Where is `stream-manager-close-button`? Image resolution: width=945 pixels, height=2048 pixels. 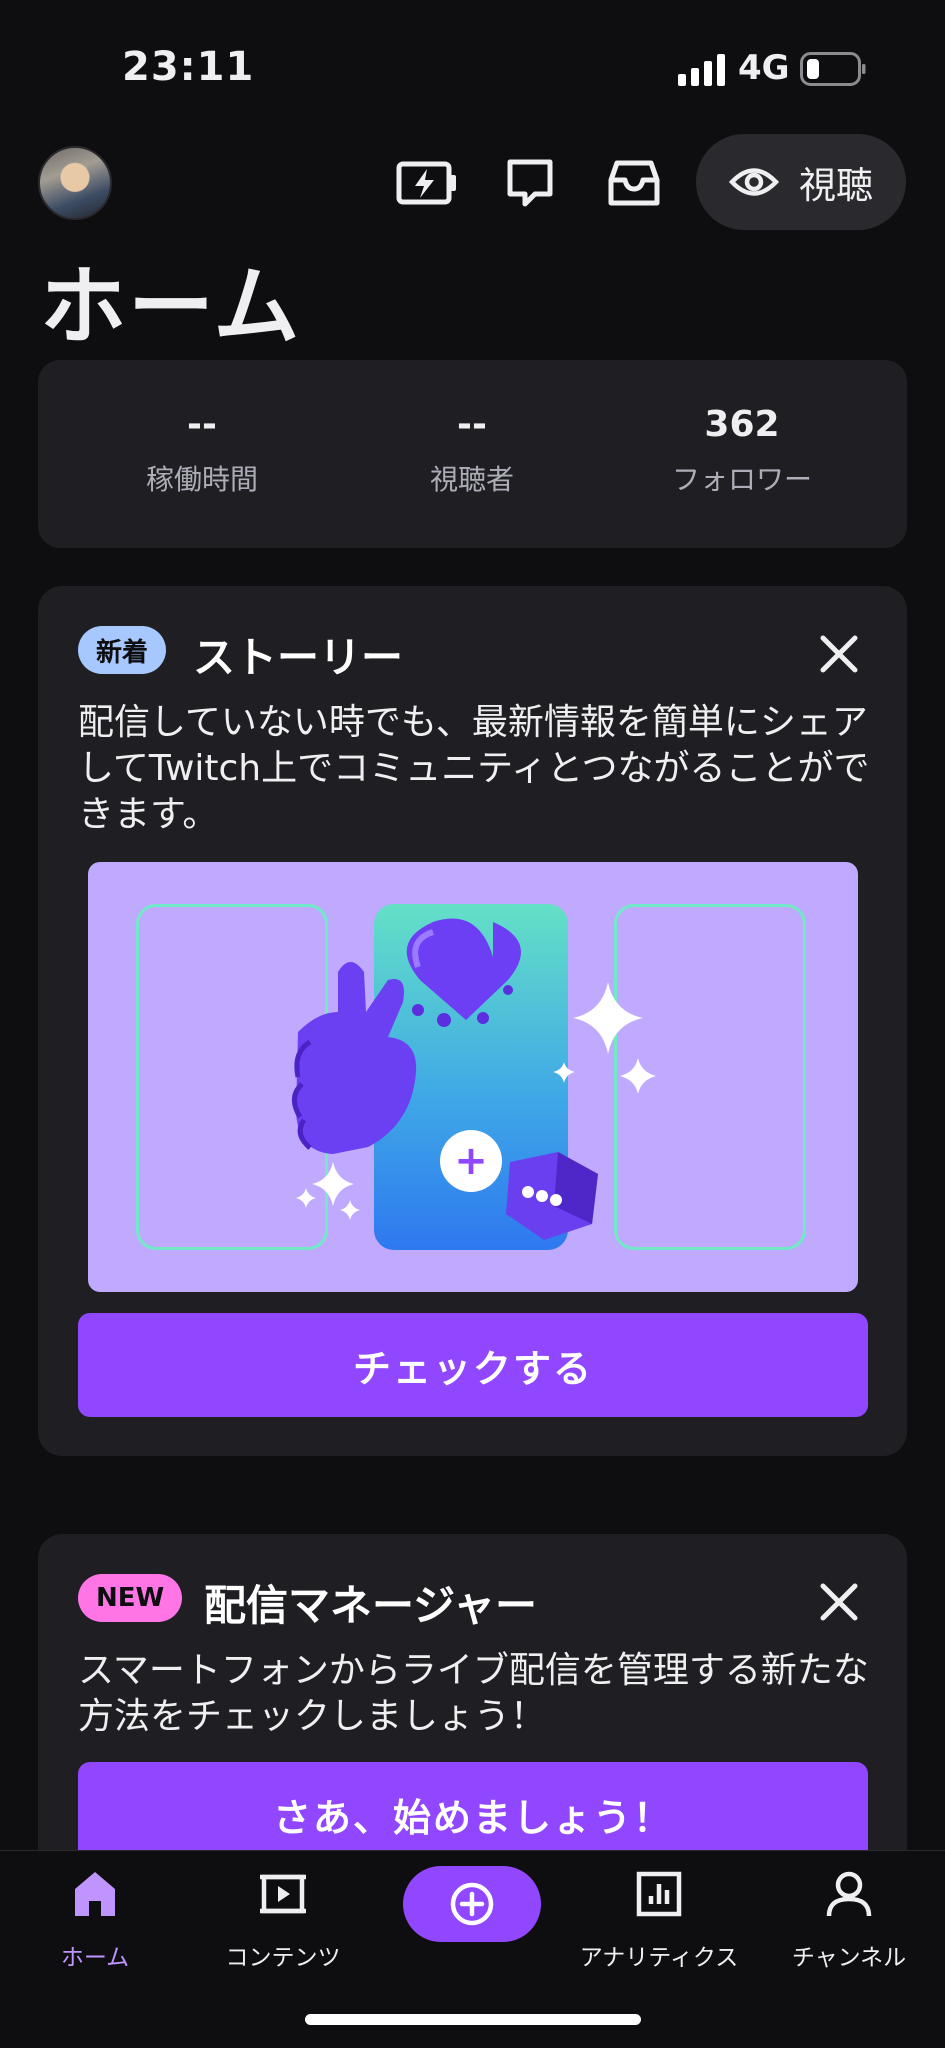 stream-manager-close-button is located at coordinates (839, 1602).